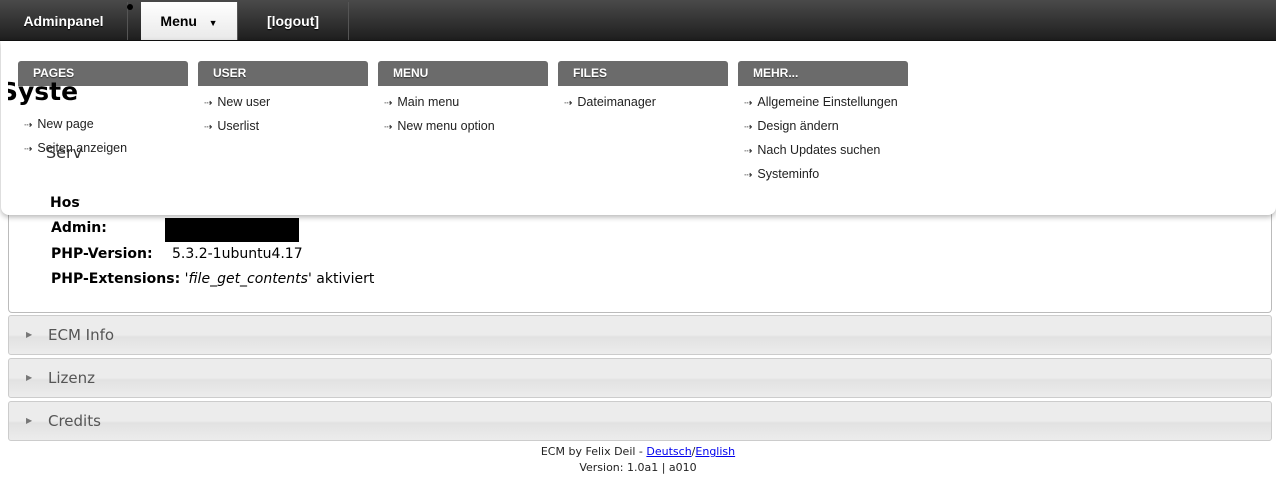 The height and width of the screenshot is (500, 1276). Describe the element at coordinates (466, 107) in the screenshot. I see `menu-item-main-menu: ⇢ Main menu` at that location.